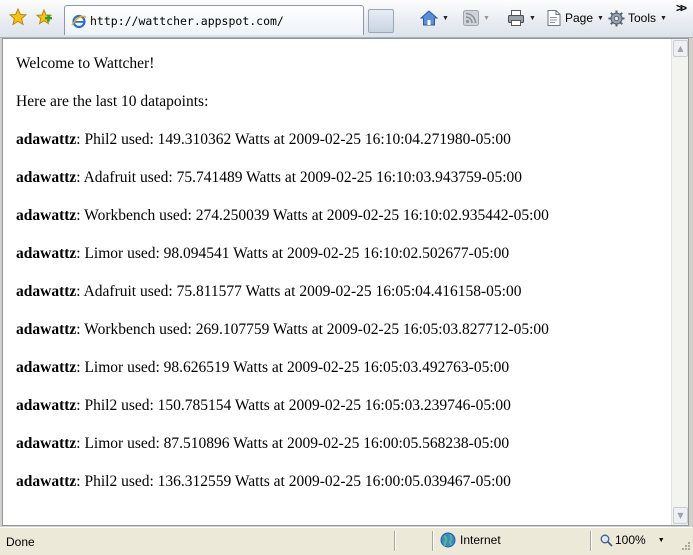  Describe the element at coordinates (554, 18) in the screenshot. I see `page-icon` at that location.